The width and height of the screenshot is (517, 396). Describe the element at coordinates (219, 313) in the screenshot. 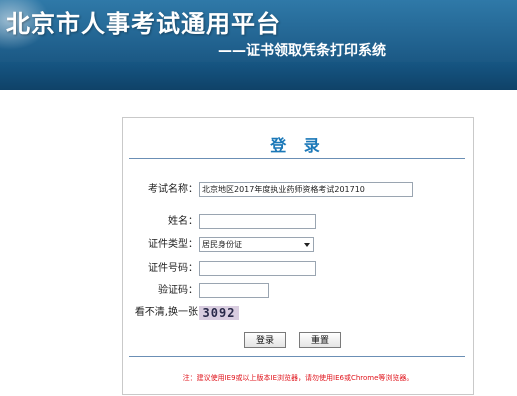

I see `captcha-image: 3092` at that location.